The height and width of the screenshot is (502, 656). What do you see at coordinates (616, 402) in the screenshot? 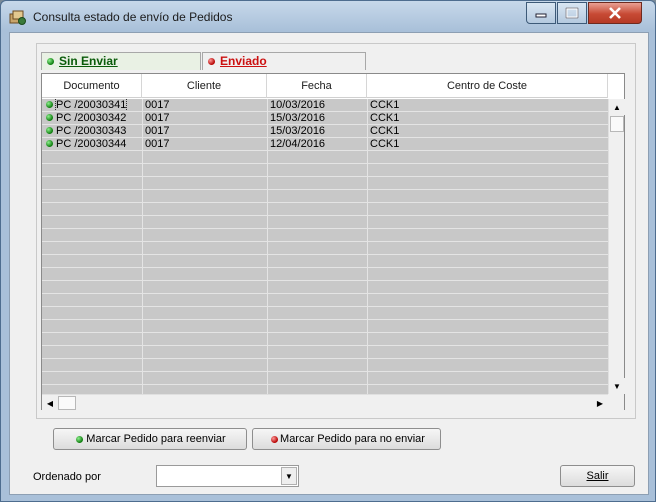
I see `scrollbar-corner` at bounding box center [616, 402].